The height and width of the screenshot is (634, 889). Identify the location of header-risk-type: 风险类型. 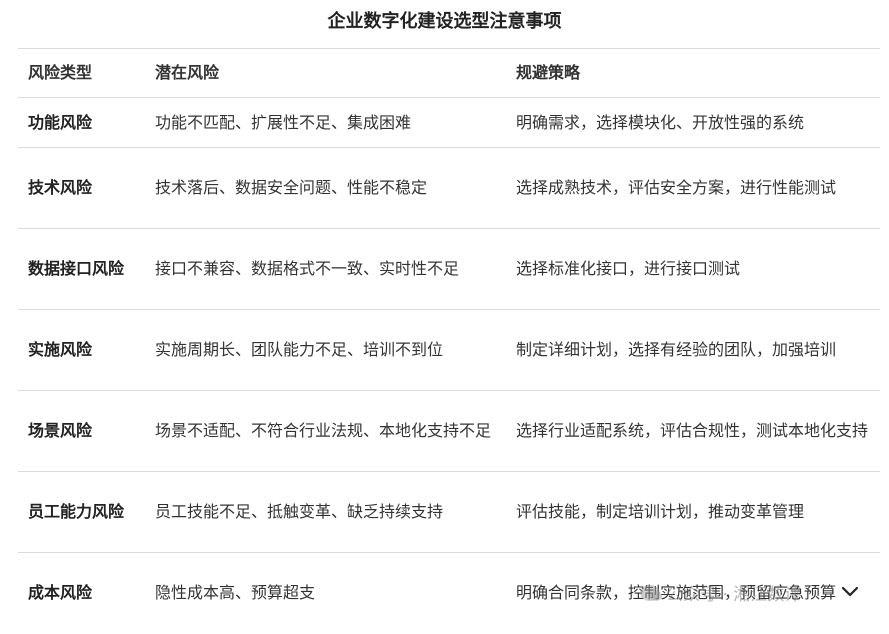
(81, 73).